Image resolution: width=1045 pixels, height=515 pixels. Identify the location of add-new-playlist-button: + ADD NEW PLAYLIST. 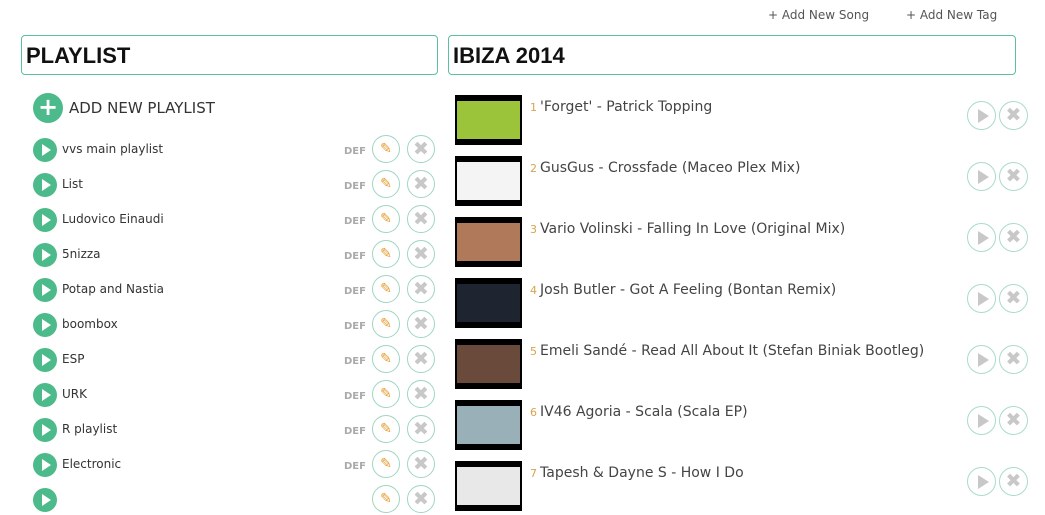
(124, 108).